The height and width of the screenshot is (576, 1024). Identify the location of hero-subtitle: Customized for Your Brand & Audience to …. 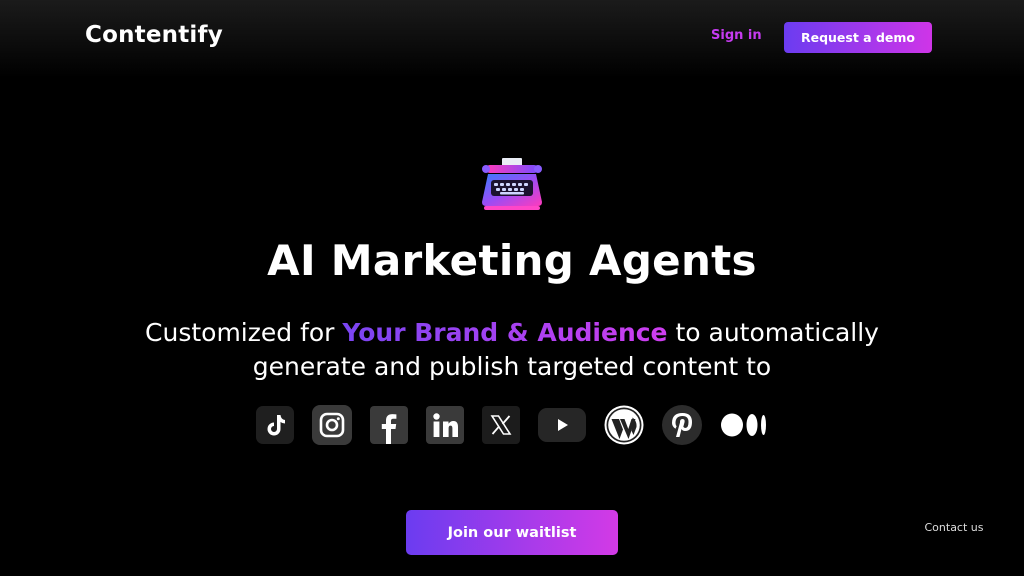
(512, 350).